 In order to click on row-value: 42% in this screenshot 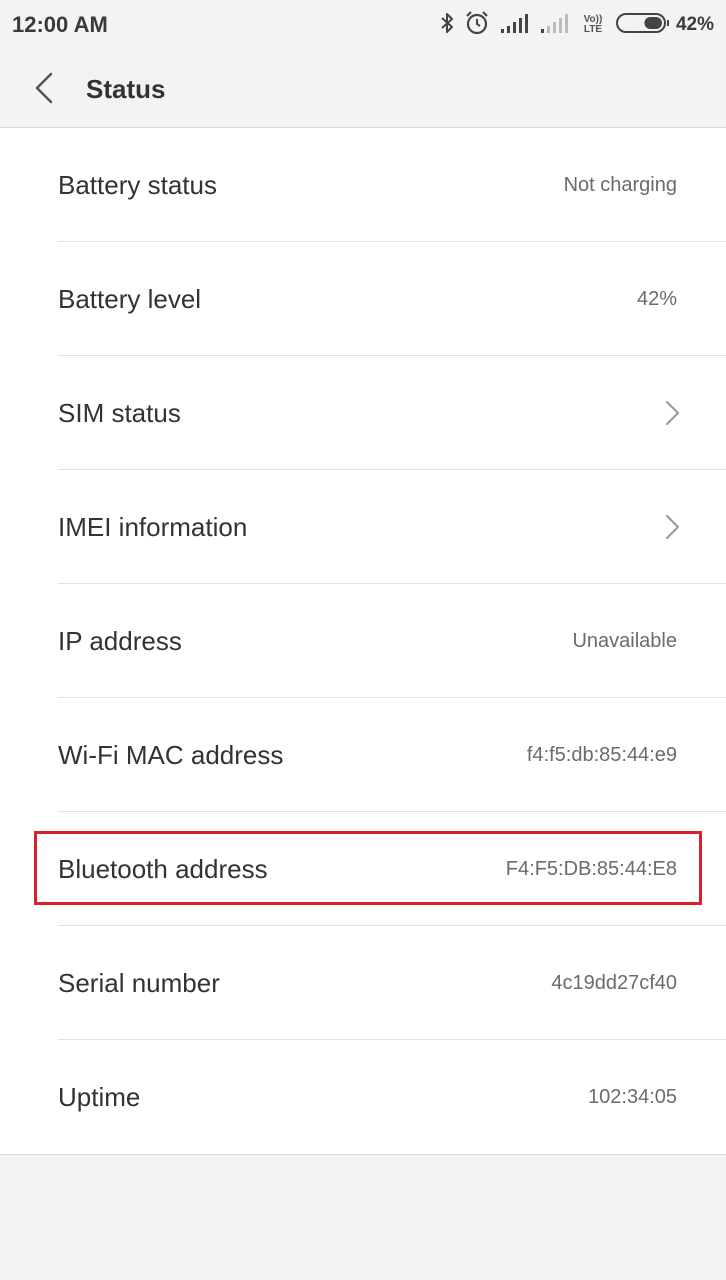, I will do `click(656, 299)`.